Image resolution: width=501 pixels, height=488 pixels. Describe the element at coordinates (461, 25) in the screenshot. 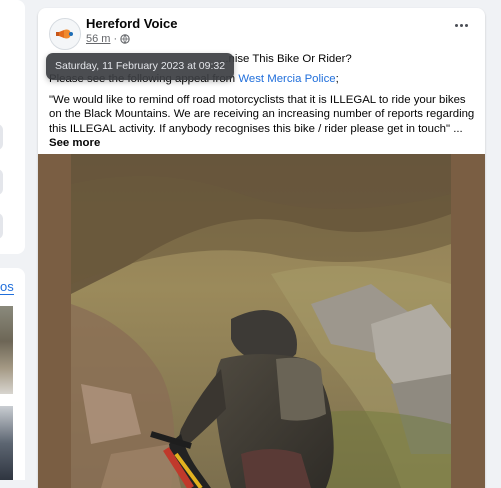

I see `more-options-icon` at that location.